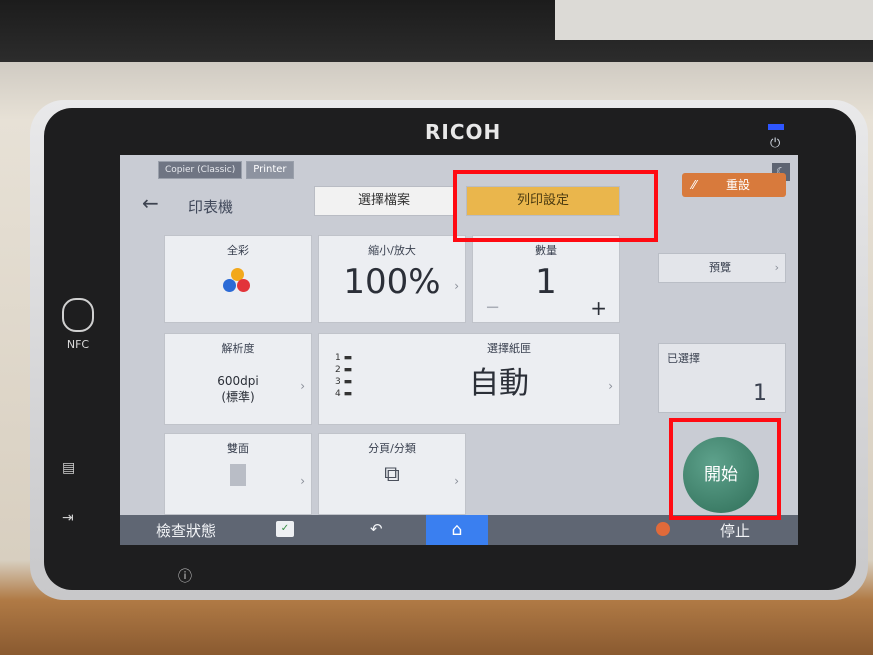  I want to click on preview-button: 預覽 ›, so click(722, 268).